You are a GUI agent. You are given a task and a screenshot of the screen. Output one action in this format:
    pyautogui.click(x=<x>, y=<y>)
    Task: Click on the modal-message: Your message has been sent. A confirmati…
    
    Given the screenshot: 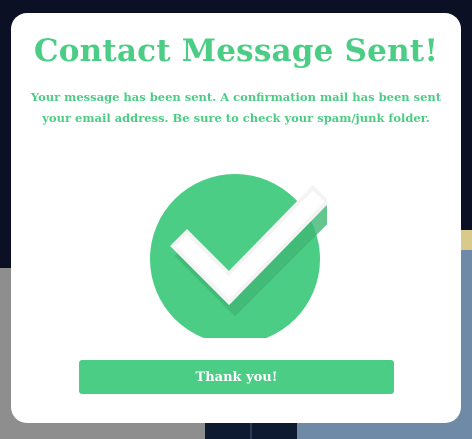 What is the action you would take?
    pyautogui.click(x=236, y=107)
    